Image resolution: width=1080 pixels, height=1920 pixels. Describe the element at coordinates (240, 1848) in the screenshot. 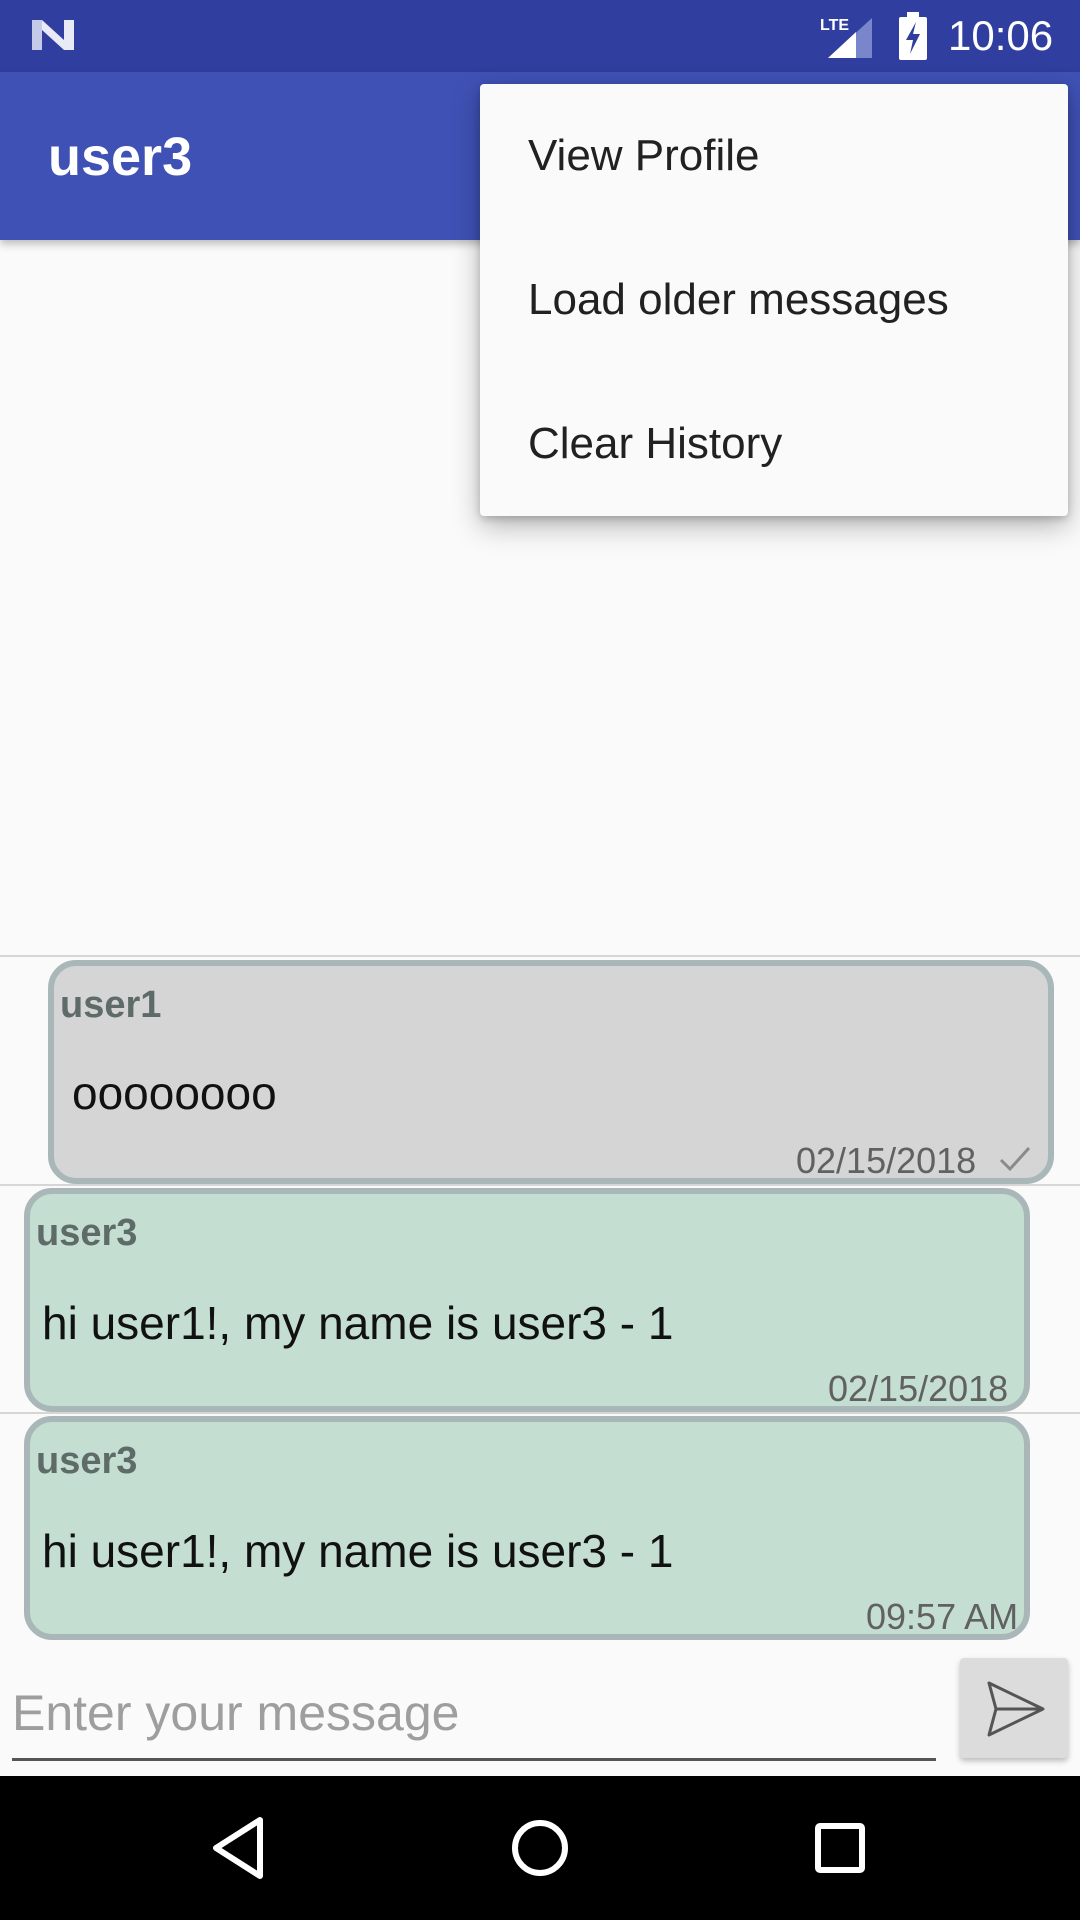

I see `back-icon` at that location.